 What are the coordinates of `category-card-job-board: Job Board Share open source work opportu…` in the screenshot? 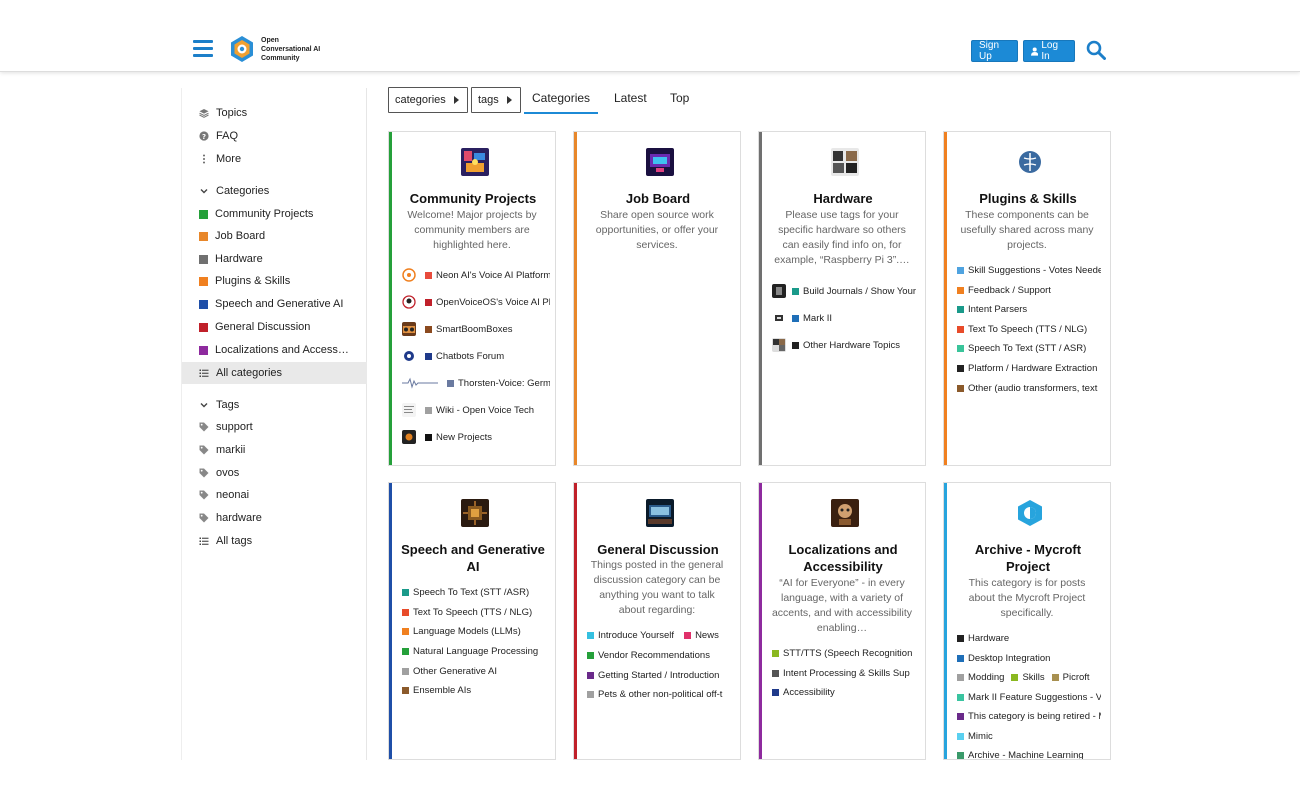 It's located at (657, 298).